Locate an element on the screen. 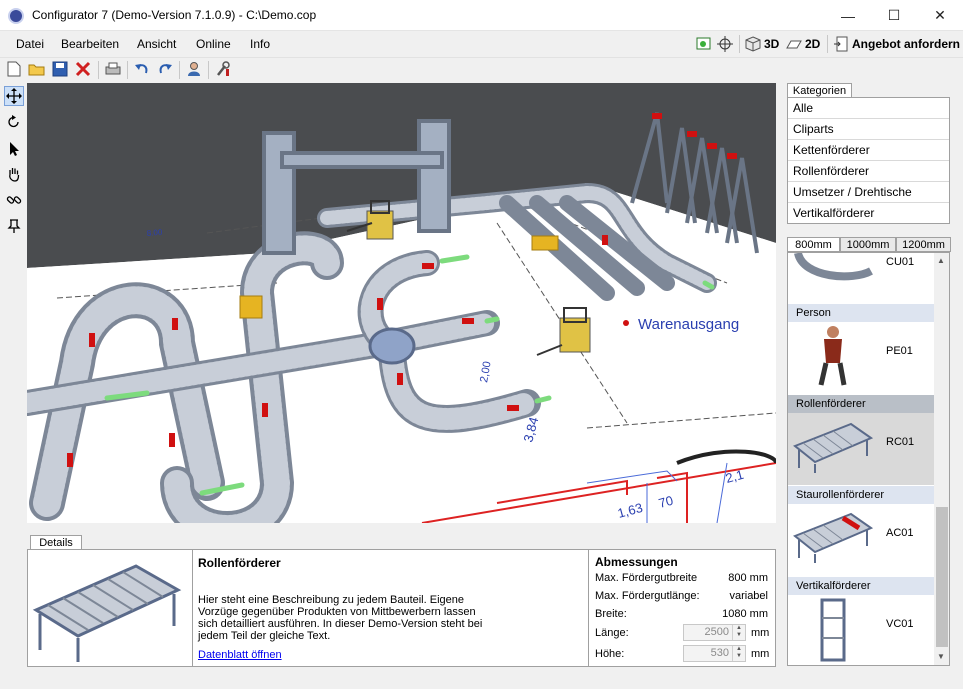 The image size is (963, 689). datasheet-link: Datenblatt öffnen is located at coordinates (240, 655).